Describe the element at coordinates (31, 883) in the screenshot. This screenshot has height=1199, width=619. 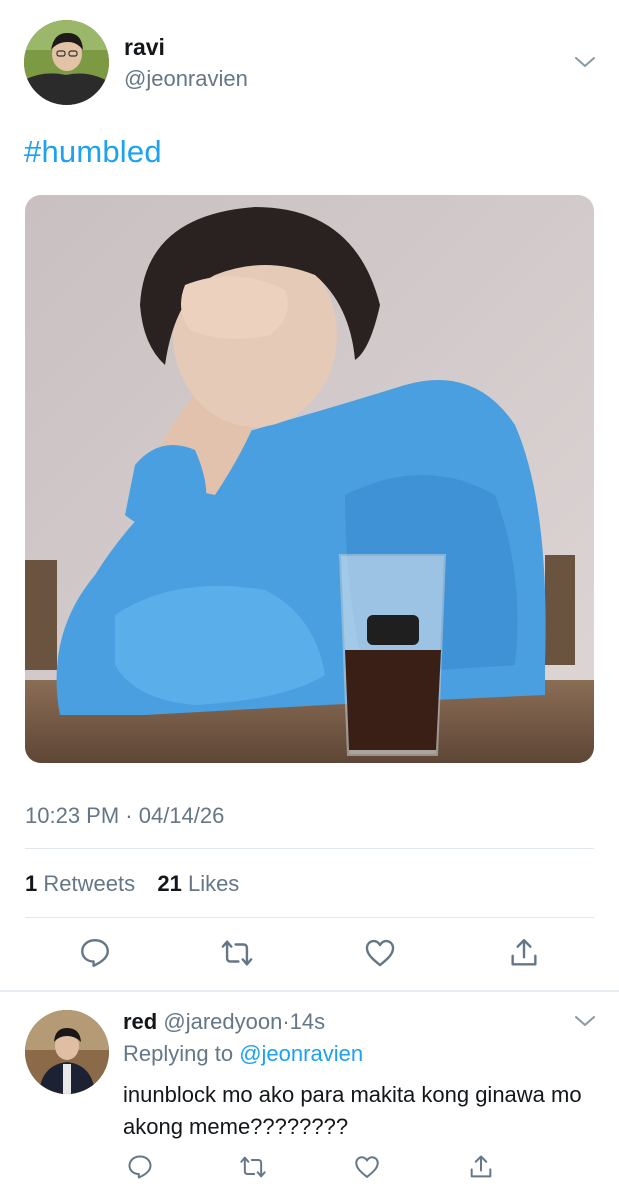
I see `retweets-count: 1` at that location.